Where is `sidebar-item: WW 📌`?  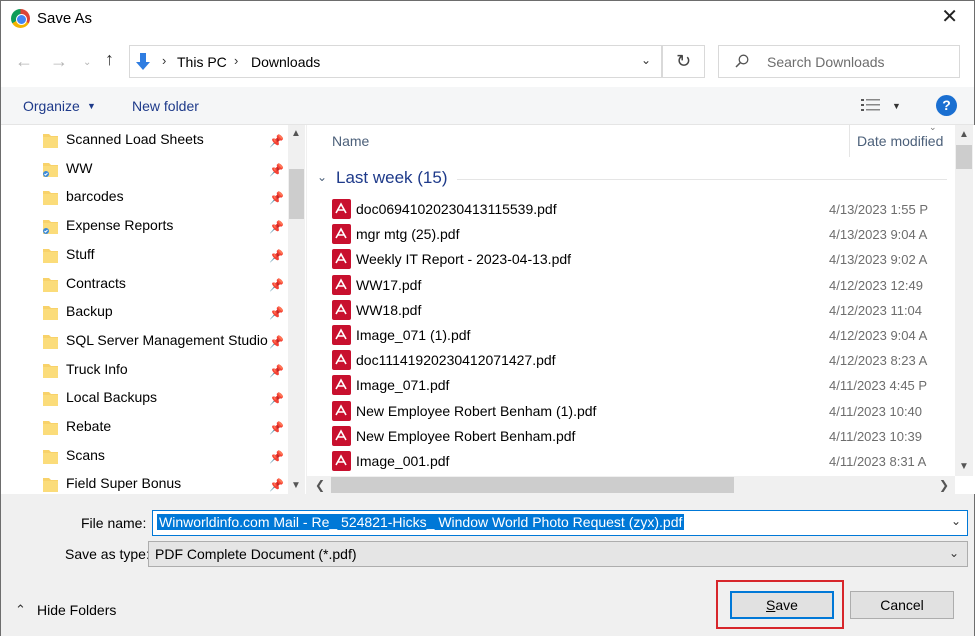 sidebar-item: WW 📌 is located at coordinates (144, 169).